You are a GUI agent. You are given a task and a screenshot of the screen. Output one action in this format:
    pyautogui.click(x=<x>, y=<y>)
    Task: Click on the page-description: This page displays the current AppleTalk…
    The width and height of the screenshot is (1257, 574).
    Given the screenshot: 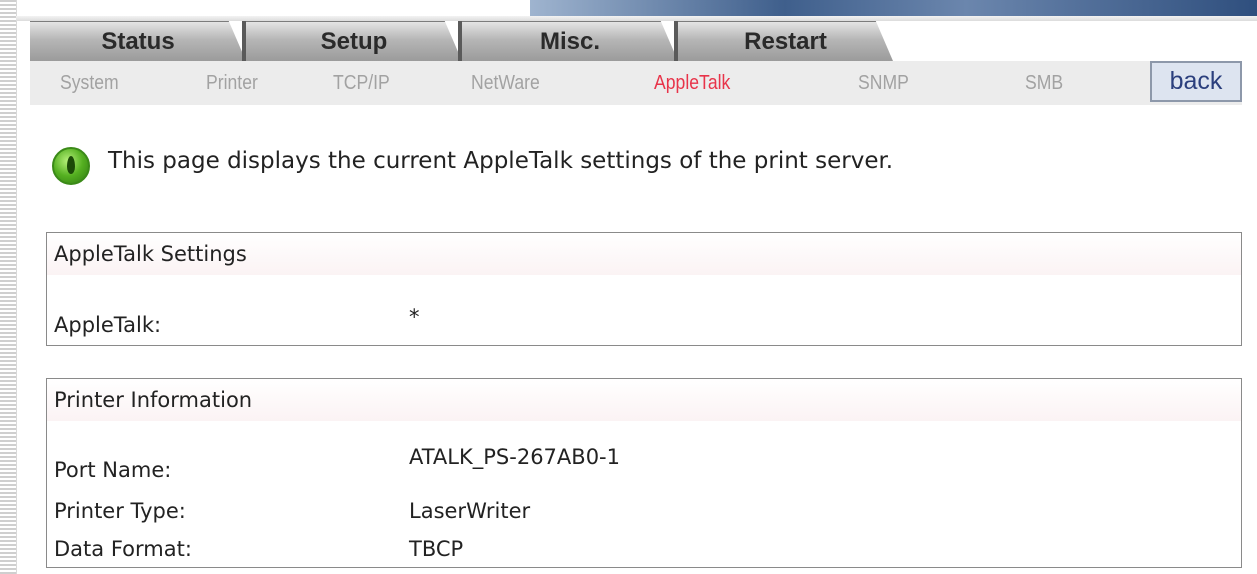 What is the action you would take?
    pyautogui.click(x=501, y=161)
    